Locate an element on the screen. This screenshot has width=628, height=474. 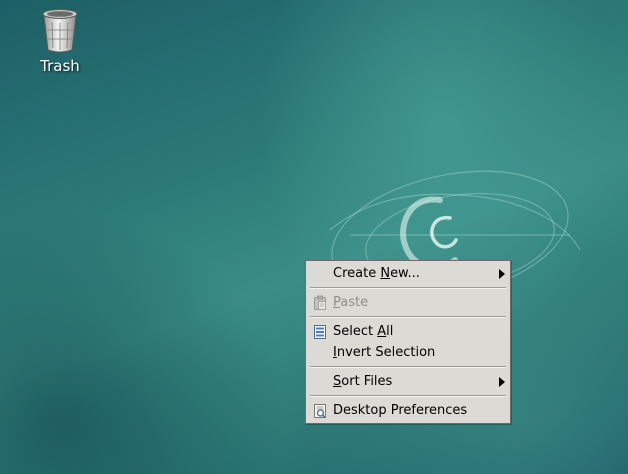
desktop-icon-label: Trash is located at coordinates (60, 66).